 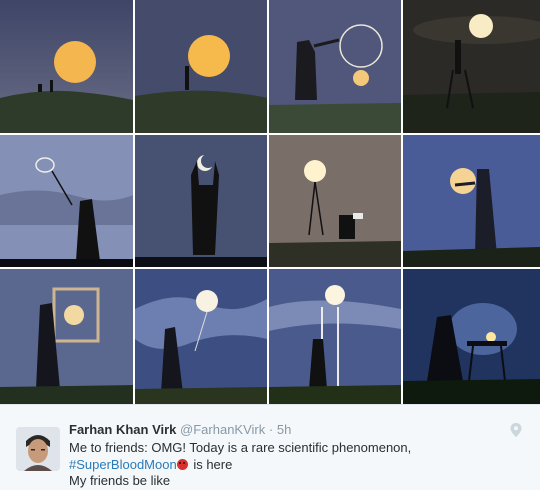 What do you see at coordinates (471, 201) in the screenshot?
I see `photo-moon-hold` at bounding box center [471, 201].